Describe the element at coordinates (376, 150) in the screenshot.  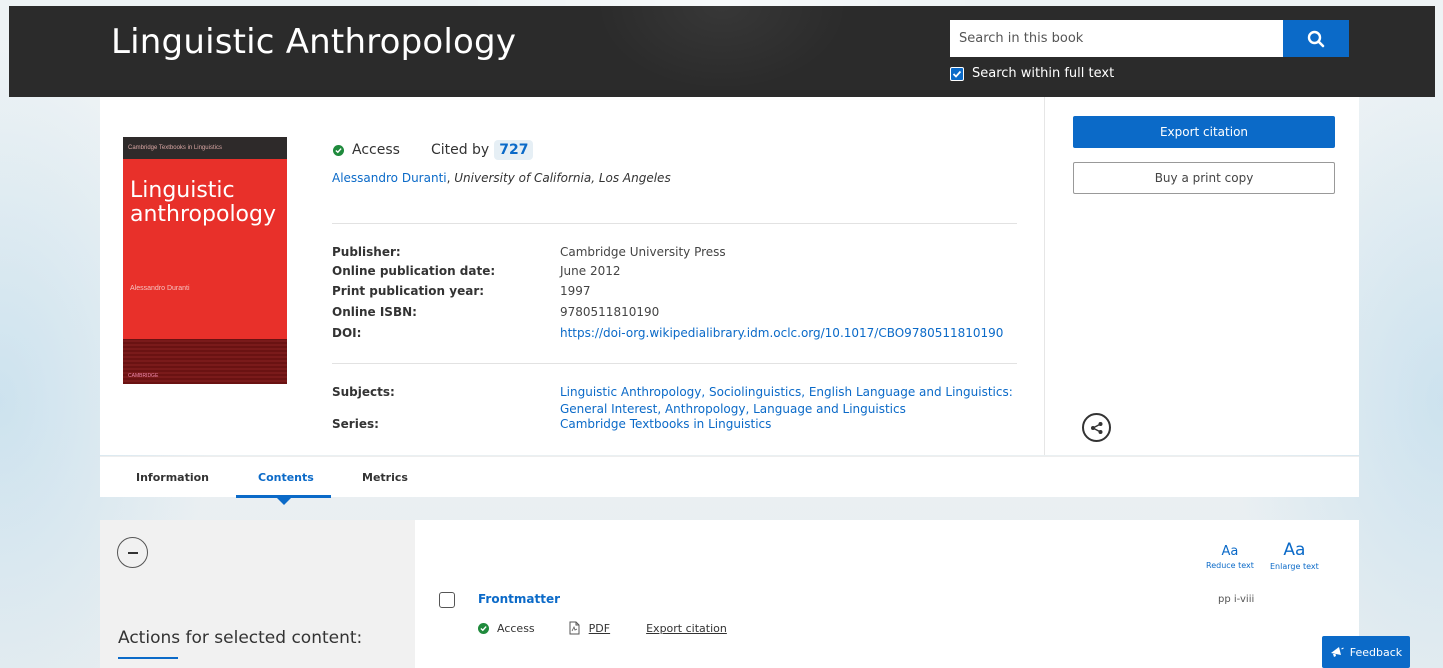
I see `access-label: Access` at that location.